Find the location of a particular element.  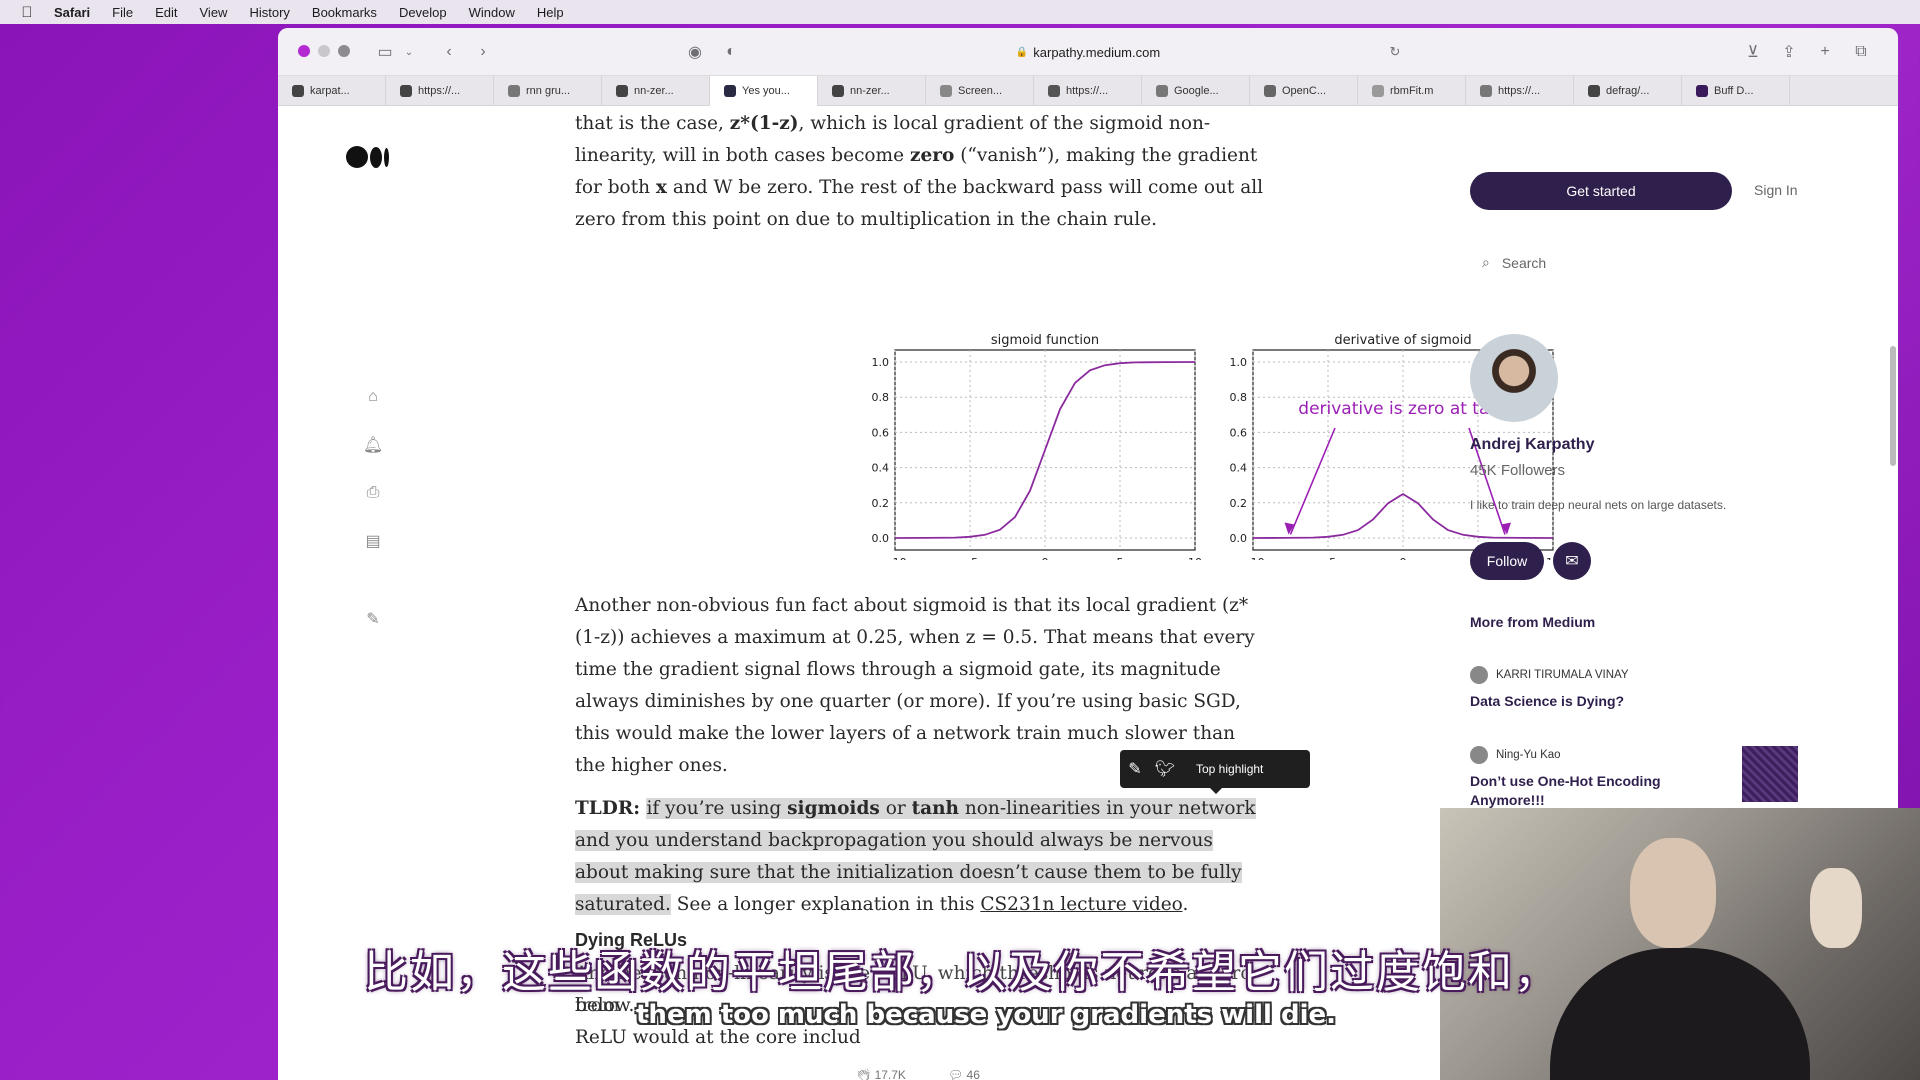

github-icon is located at coordinates (838, 91).